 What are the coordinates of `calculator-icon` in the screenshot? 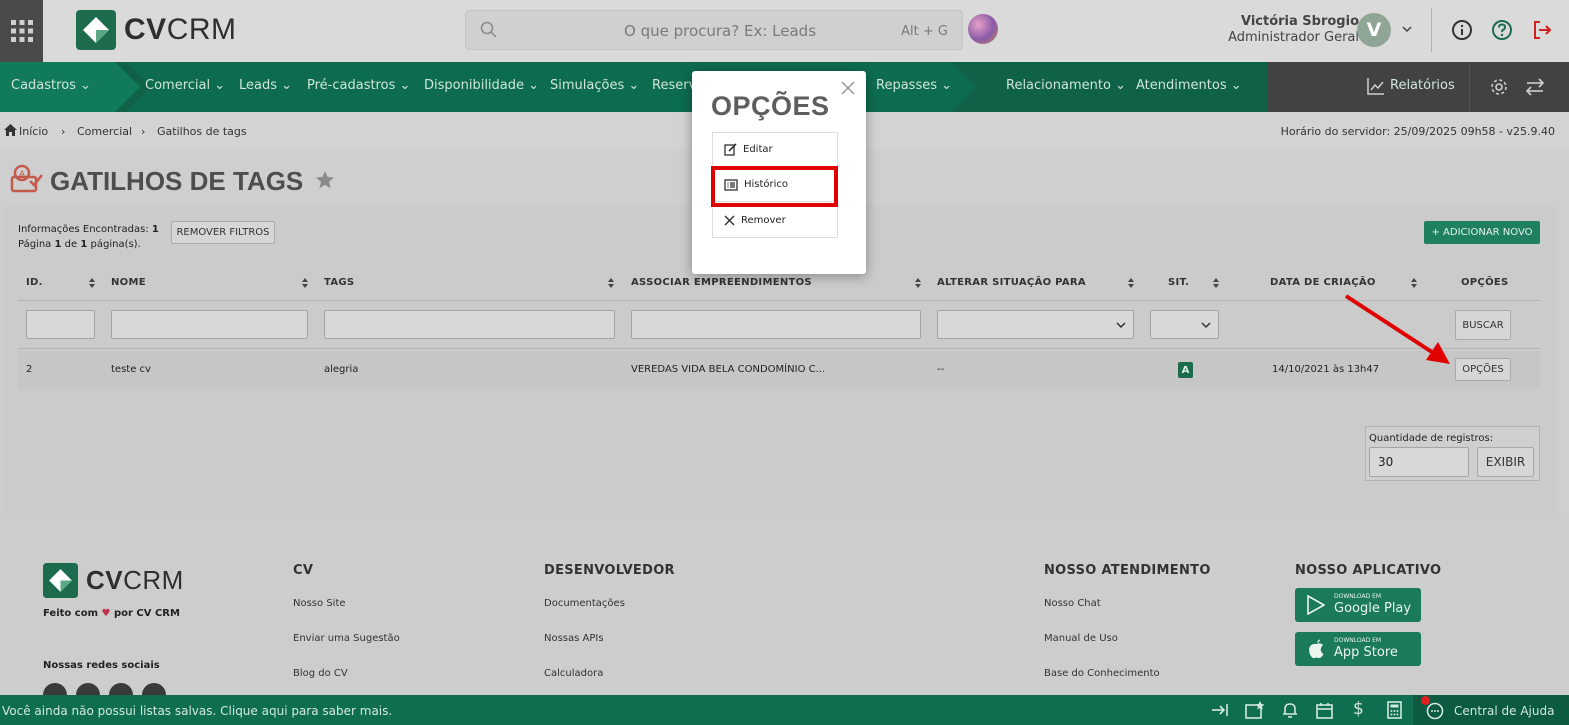 It's located at (1394, 710).